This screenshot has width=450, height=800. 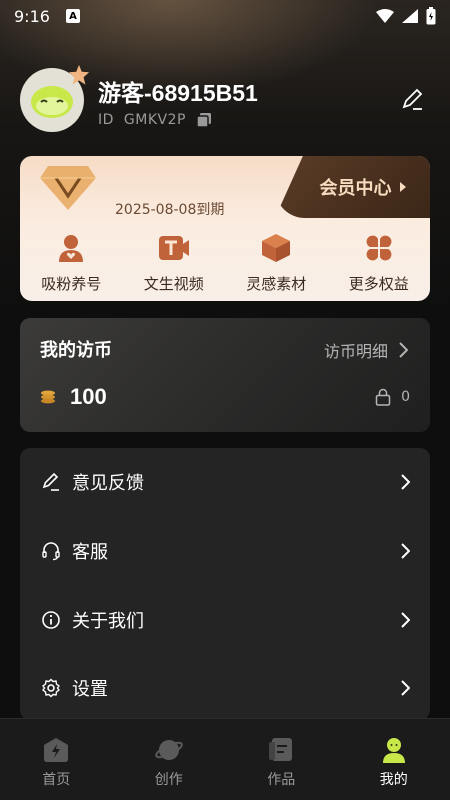 I want to click on perk-label: 灵感素材, so click(x=276, y=284).